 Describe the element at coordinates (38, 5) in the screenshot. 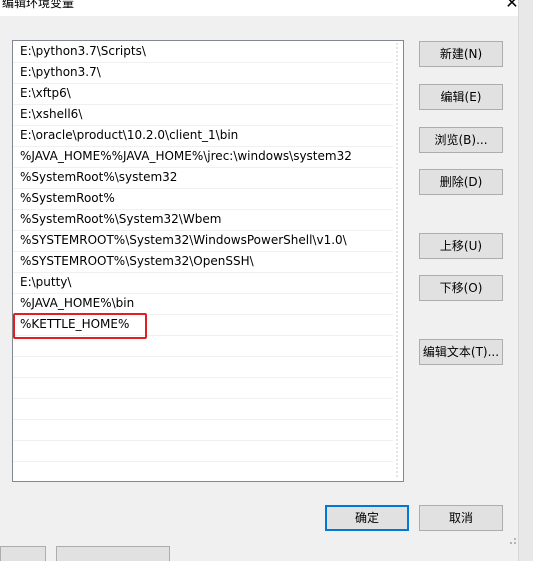

I see `window-title: 编辑环境变量` at that location.